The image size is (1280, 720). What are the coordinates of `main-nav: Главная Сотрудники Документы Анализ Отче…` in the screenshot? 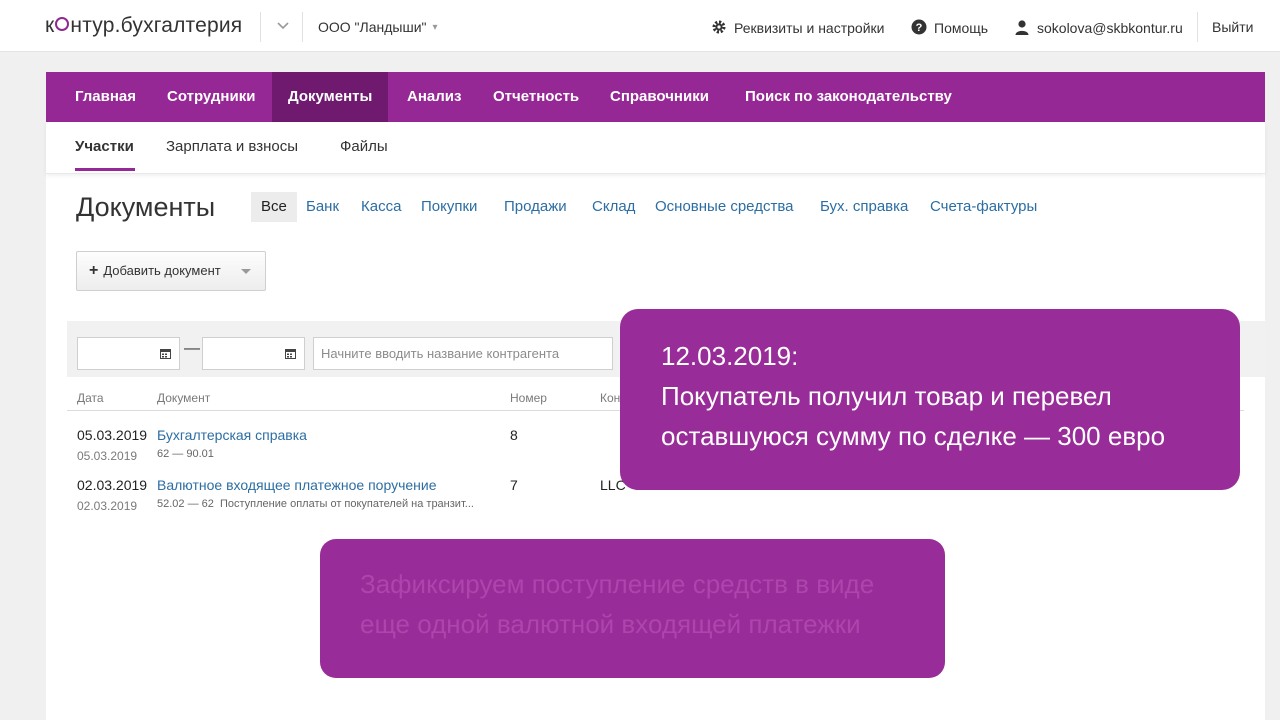 It's located at (655, 97).